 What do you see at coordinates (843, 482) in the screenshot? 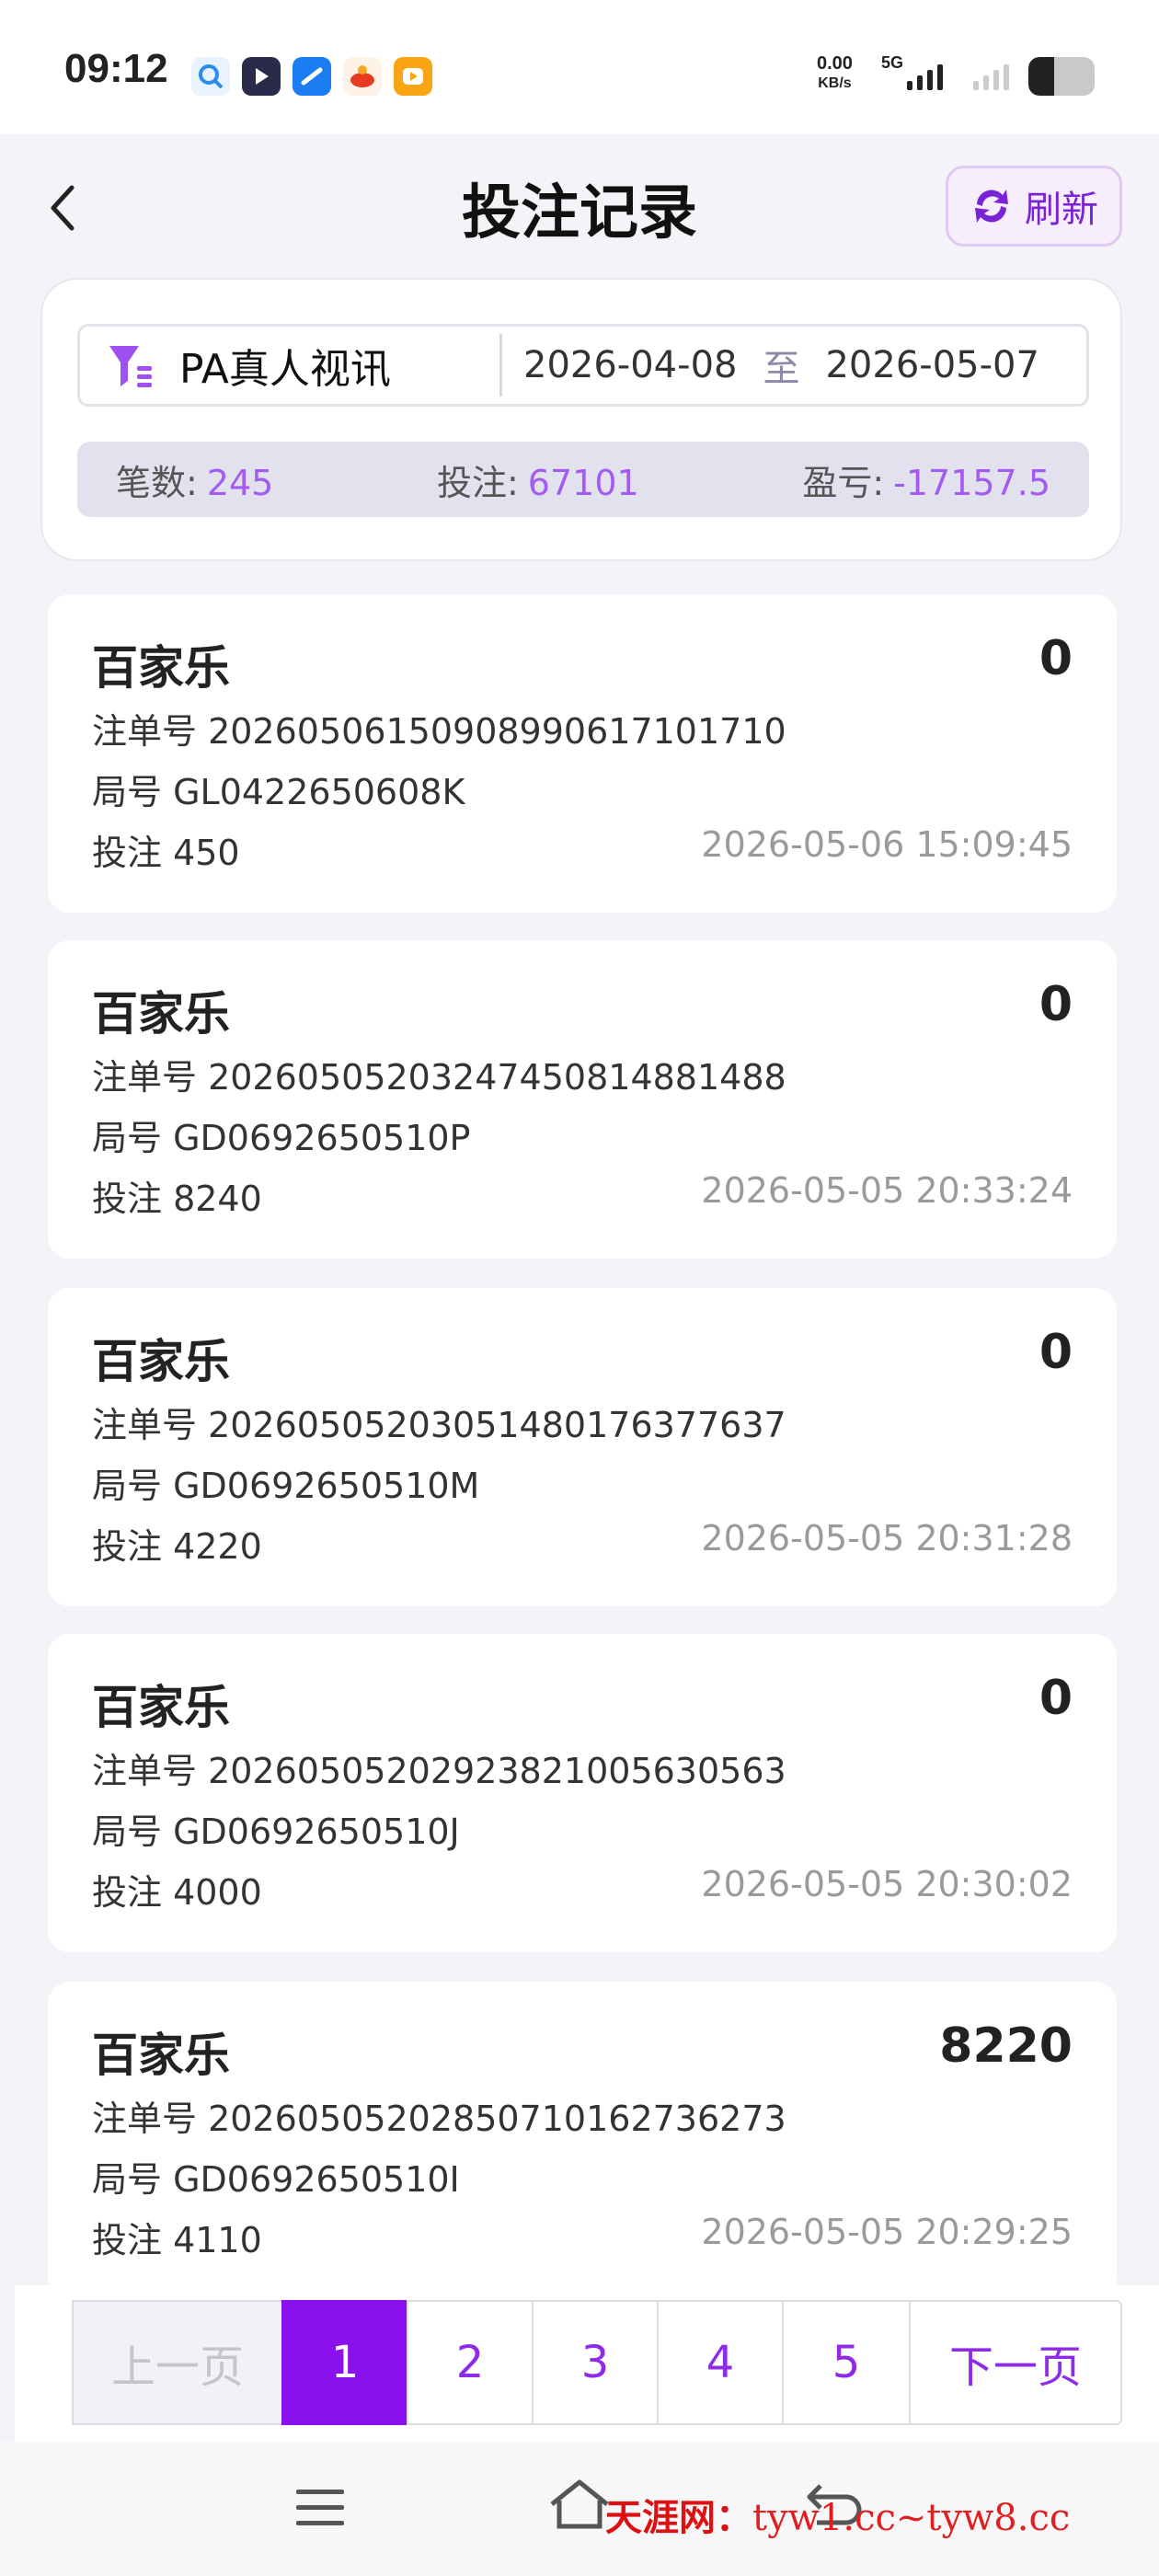
I see `summary-profit-label: 盈亏:` at bounding box center [843, 482].